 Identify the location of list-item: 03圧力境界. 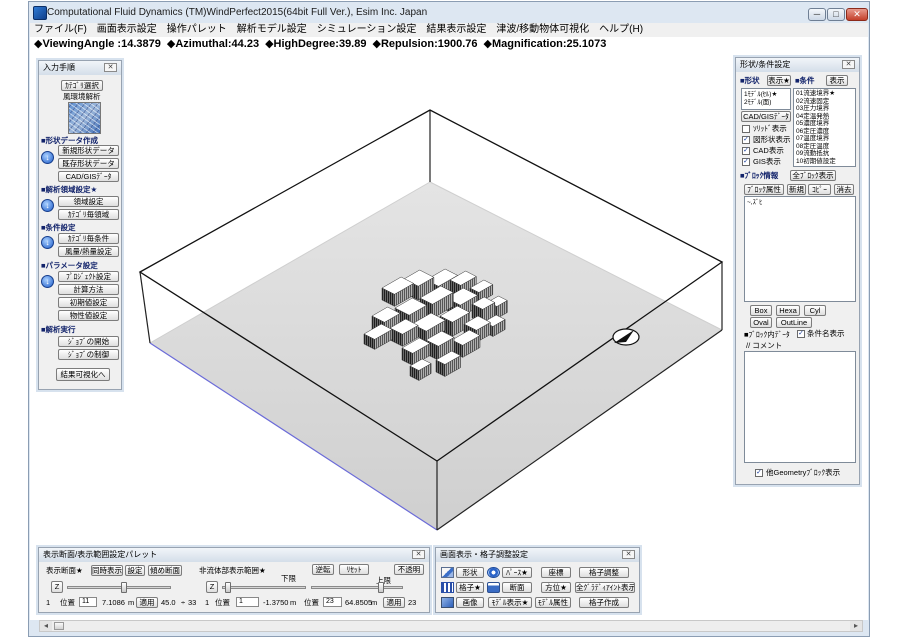
(824, 109).